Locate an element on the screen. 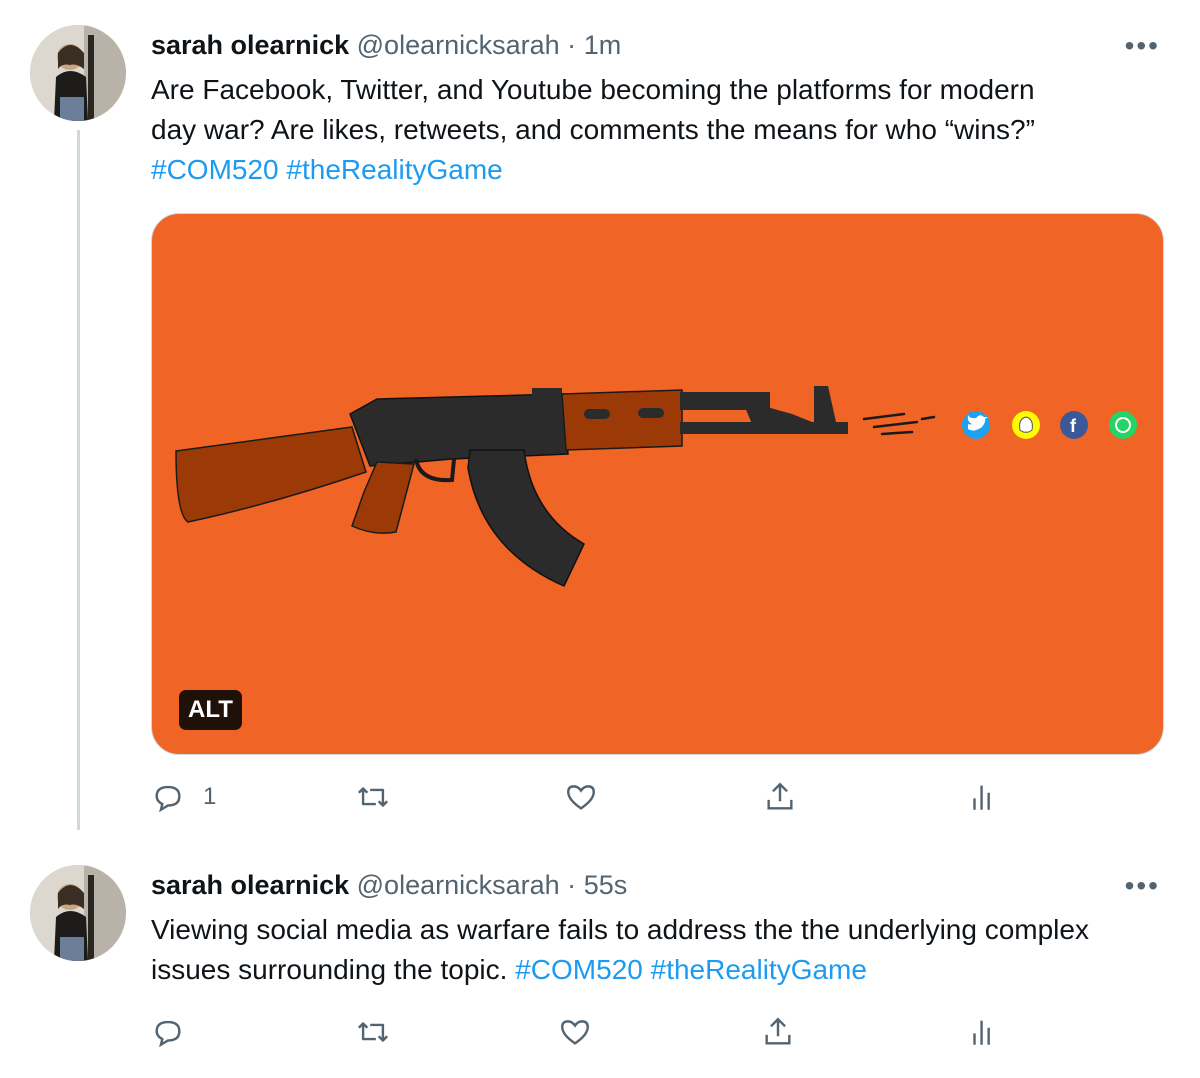  alt-badge: ALT is located at coordinates (210, 710).